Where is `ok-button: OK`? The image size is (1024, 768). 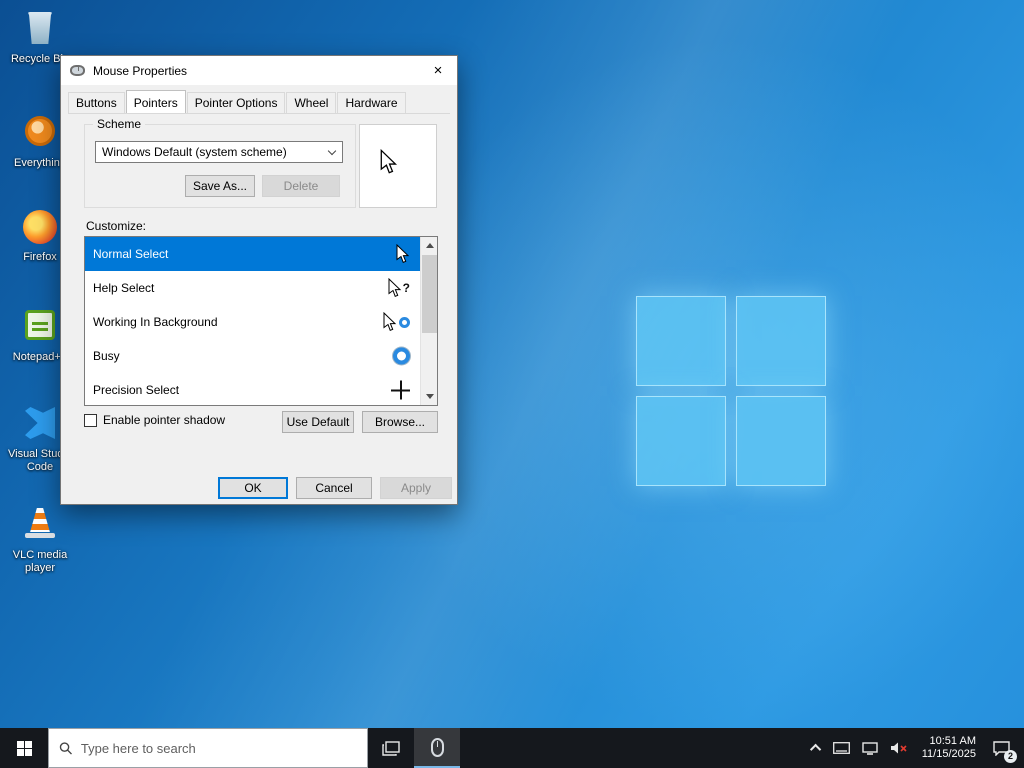
ok-button: OK is located at coordinates (253, 488).